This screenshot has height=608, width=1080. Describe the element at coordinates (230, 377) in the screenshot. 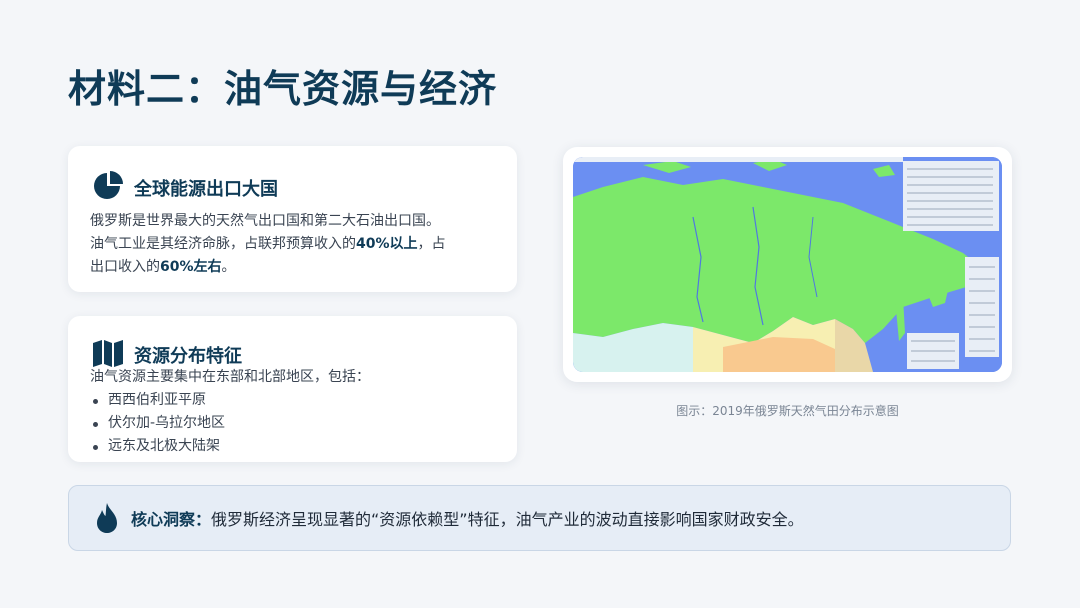

I see `intro-text: 油气资源主要集中在东部和北部地区，包括：` at that location.